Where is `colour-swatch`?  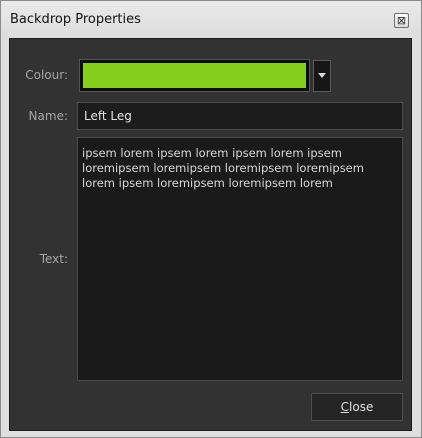 colour-swatch is located at coordinates (194, 75).